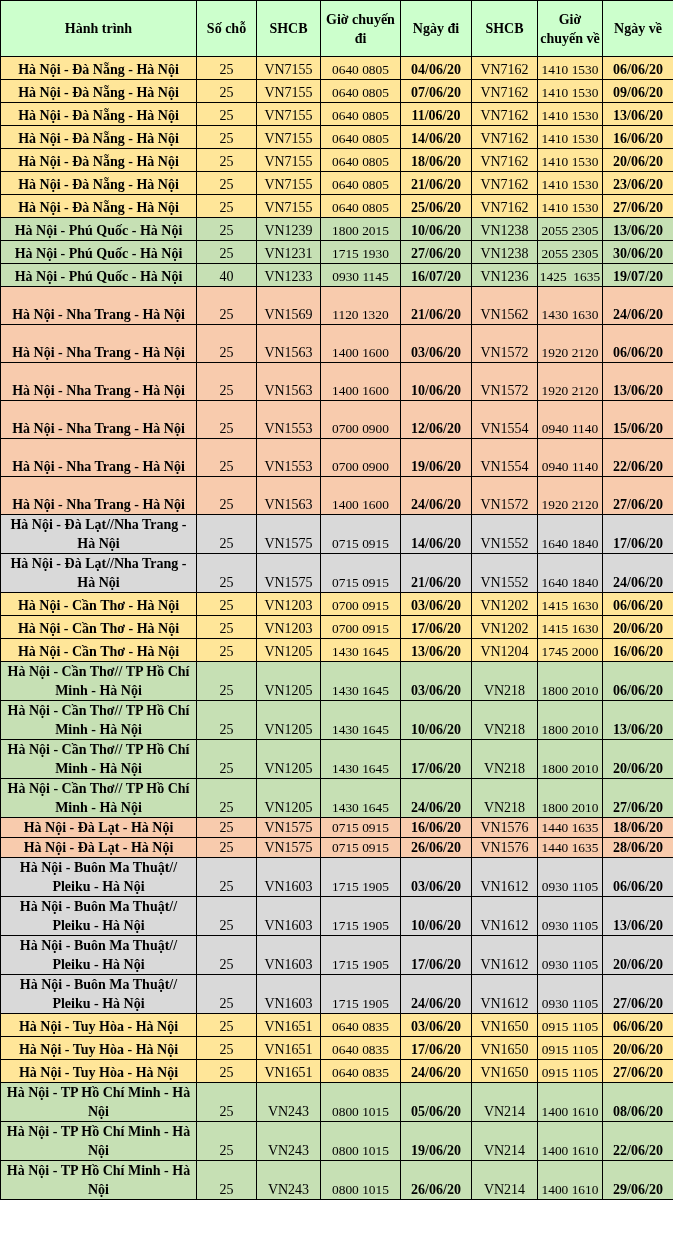 The image size is (673, 1239). I want to click on table-cell: 40, so click(226, 276).